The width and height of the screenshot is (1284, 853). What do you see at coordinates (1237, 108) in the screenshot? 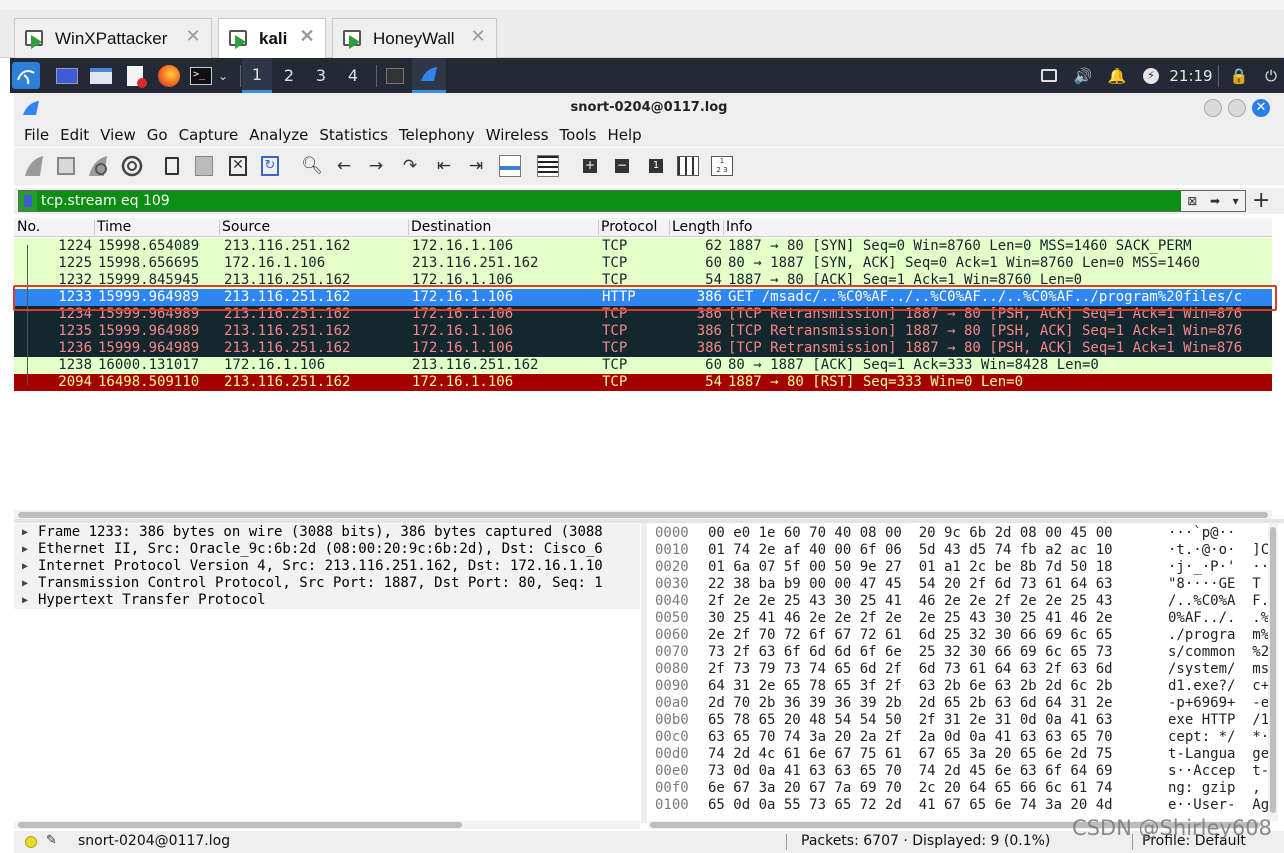
I see `maximize-button` at bounding box center [1237, 108].